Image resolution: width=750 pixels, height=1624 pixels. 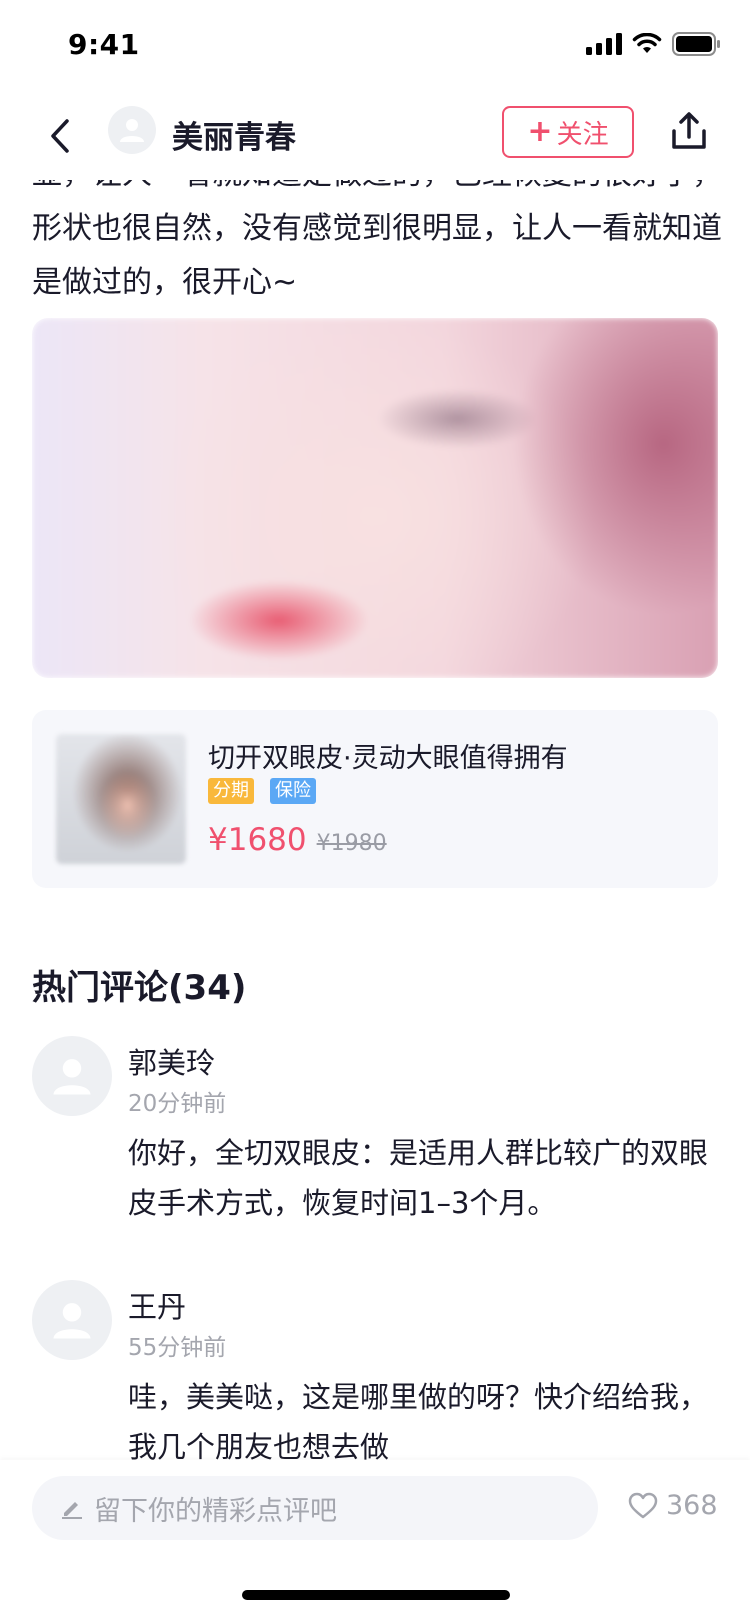 I want to click on back-button, so click(x=60, y=136).